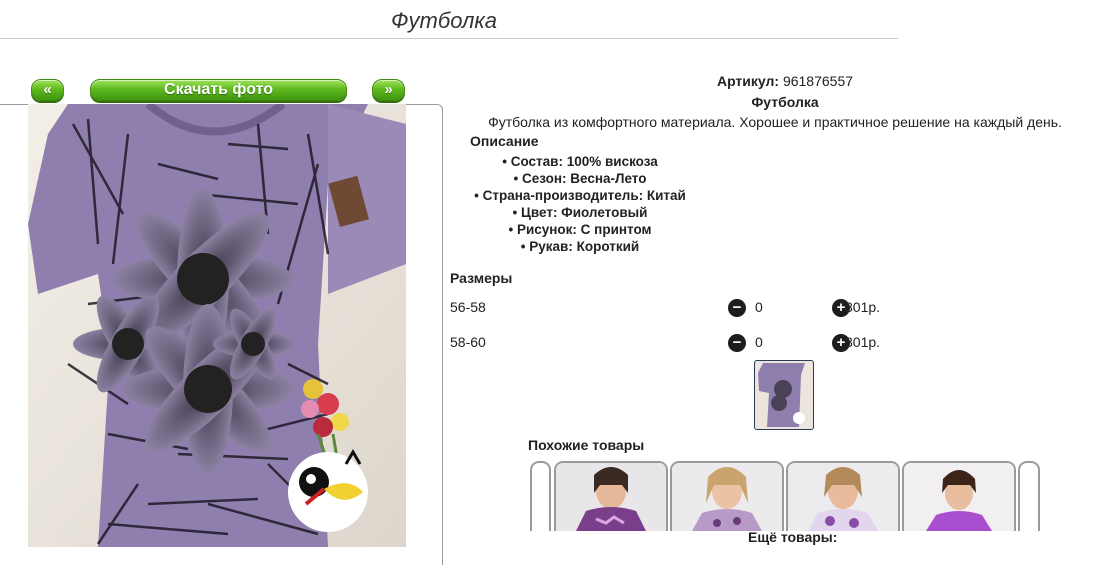 The image size is (1098, 565). What do you see at coordinates (540, 496) in the screenshot?
I see `similar-scroll-left` at bounding box center [540, 496].